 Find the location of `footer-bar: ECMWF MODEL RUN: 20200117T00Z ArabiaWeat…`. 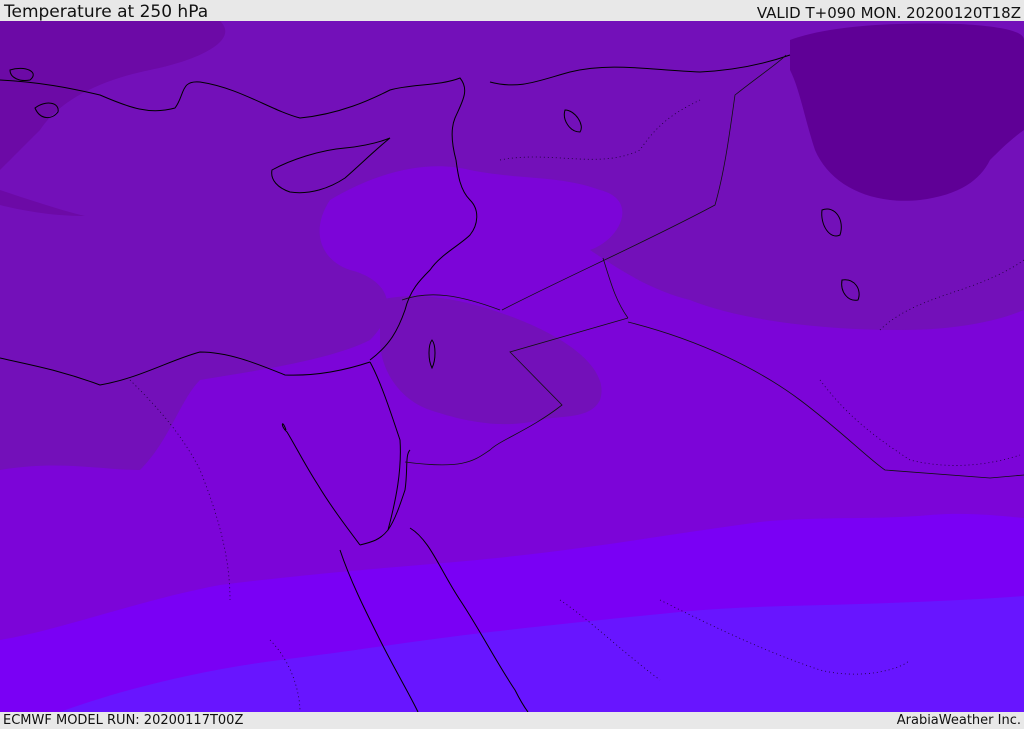

footer-bar: ECMWF MODEL RUN: 20200117T00Z ArabiaWeat… is located at coordinates (512, 720).